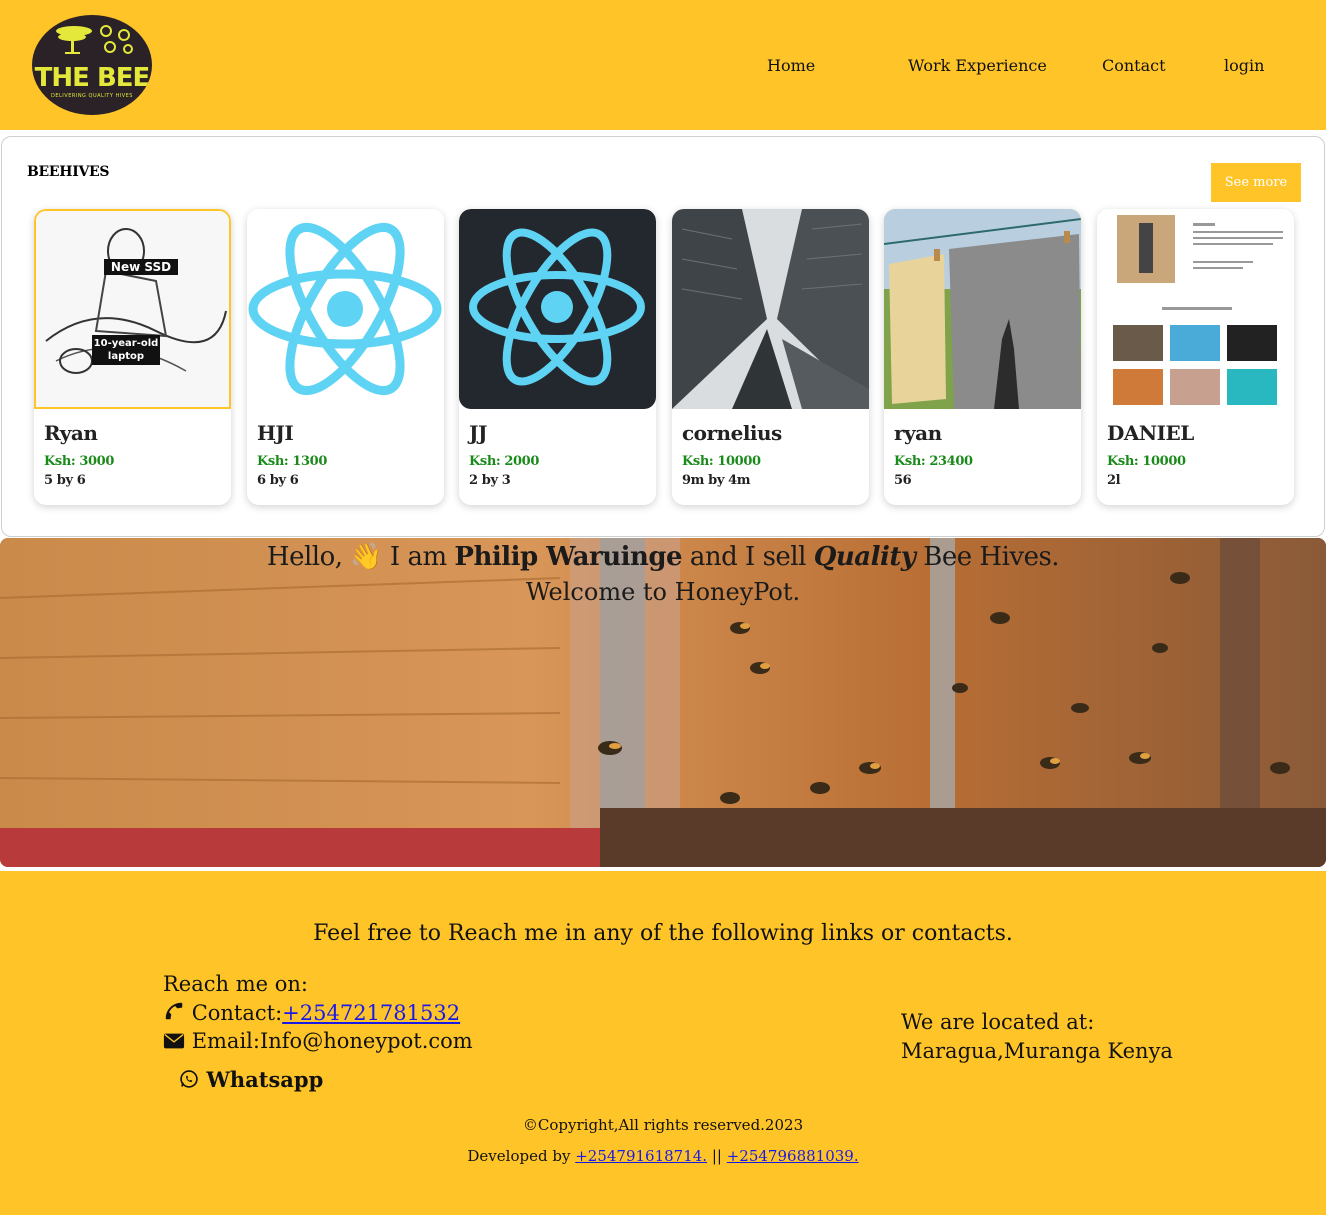 The width and height of the screenshot is (1326, 1215). Describe the element at coordinates (278, 480) in the screenshot. I see `hive-size: 6 by 6` at that location.